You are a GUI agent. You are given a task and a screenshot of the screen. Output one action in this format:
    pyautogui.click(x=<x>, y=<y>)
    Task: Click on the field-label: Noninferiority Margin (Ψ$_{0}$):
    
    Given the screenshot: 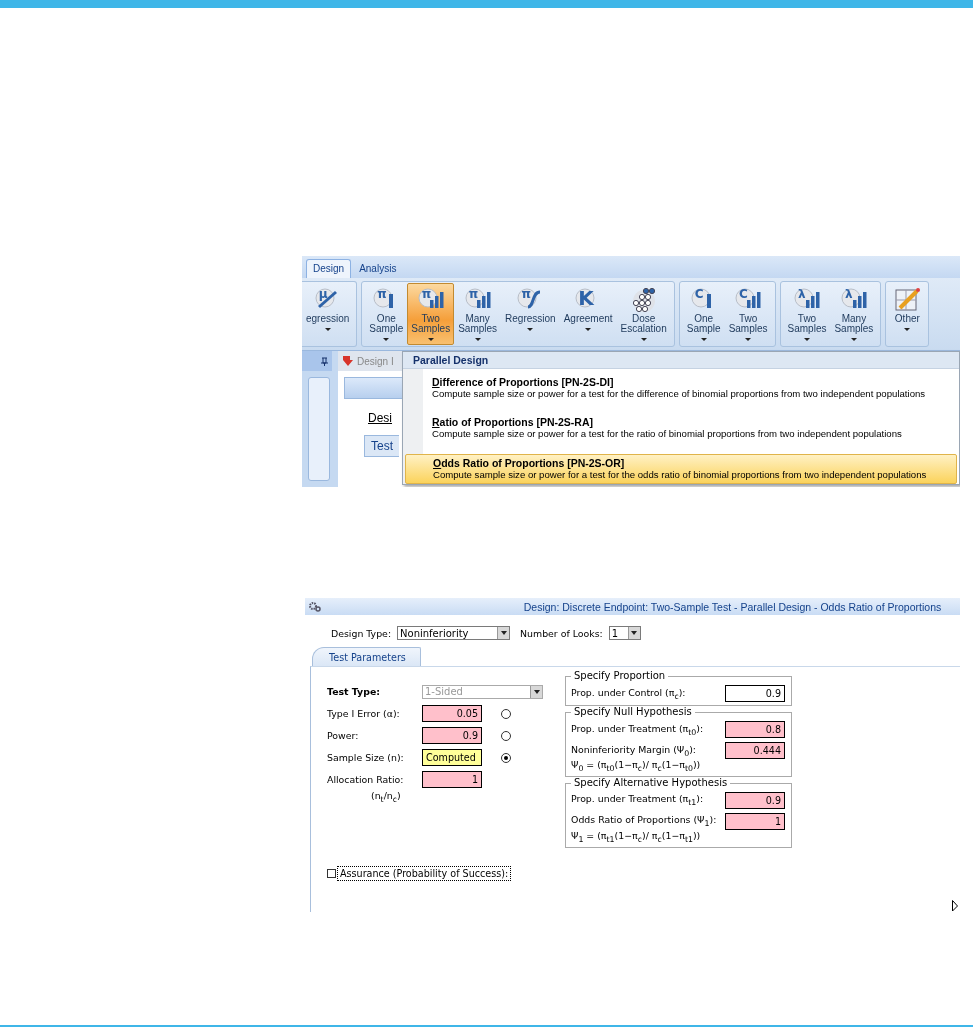 What is the action you would take?
    pyautogui.click(x=633, y=750)
    